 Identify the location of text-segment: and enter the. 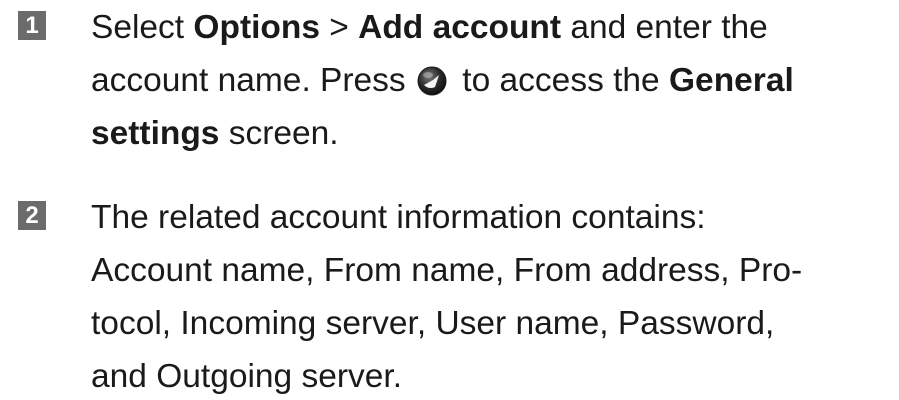
(664, 27).